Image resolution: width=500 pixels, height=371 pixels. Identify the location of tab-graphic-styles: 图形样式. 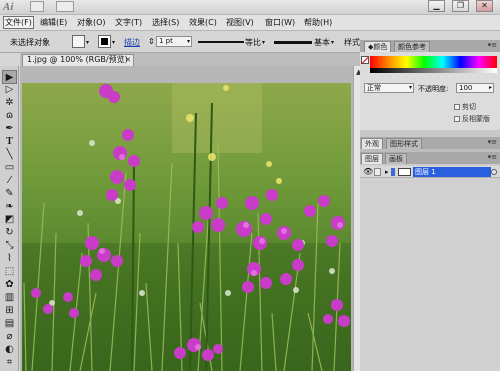
(404, 143).